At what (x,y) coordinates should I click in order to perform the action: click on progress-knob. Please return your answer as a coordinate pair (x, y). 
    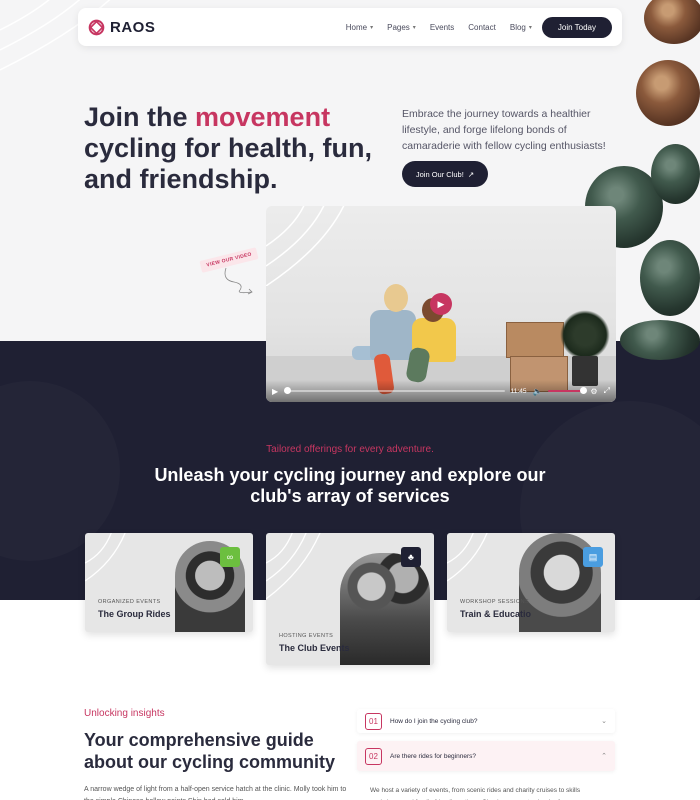
    Looking at the image, I should click on (288, 390).